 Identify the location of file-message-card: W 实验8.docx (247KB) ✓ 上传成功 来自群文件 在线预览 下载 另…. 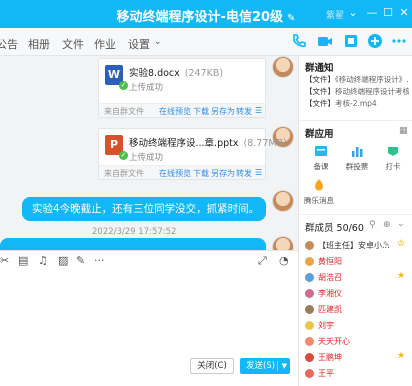
(182, 88).